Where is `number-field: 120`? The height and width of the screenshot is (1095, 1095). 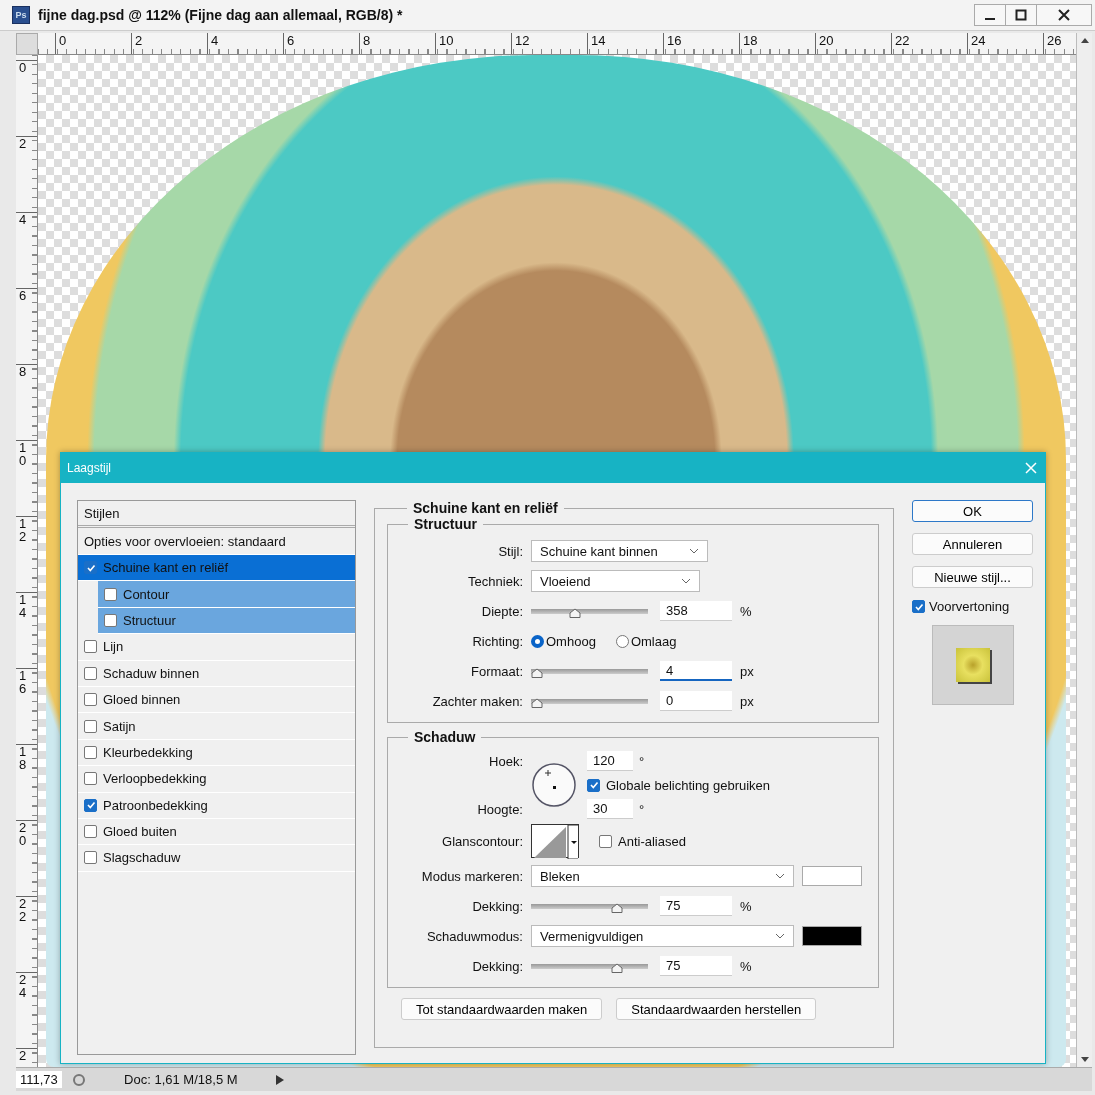 number-field: 120 is located at coordinates (610, 761).